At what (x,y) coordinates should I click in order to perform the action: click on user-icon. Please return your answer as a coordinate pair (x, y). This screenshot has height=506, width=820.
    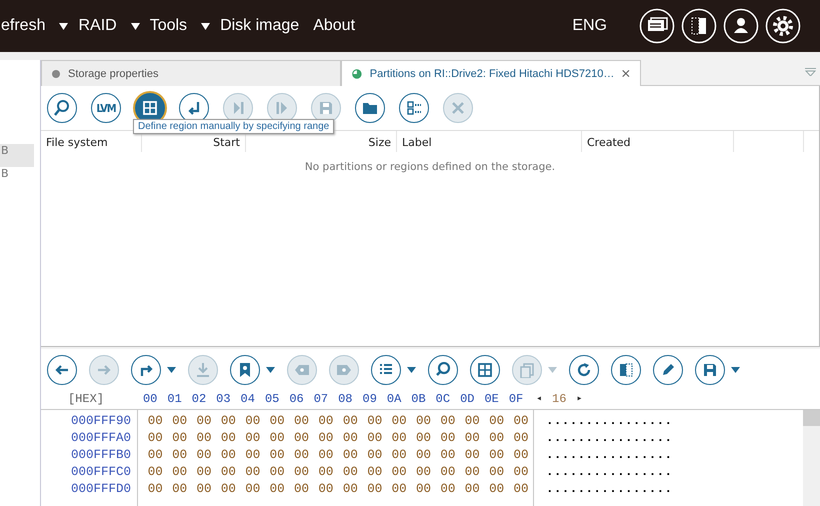
    Looking at the image, I should click on (741, 26).